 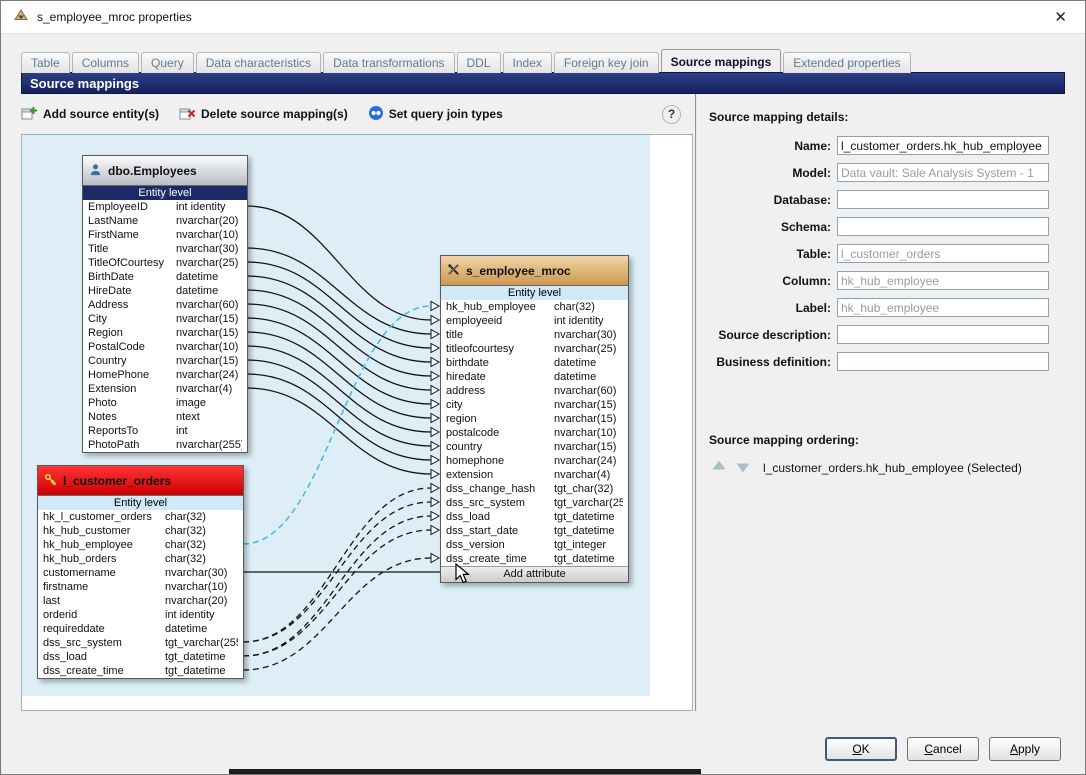 What do you see at coordinates (165, 333) in the screenshot?
I see `column-row-Region: Region nvarchar(15)` at bounding box center [165, 333].